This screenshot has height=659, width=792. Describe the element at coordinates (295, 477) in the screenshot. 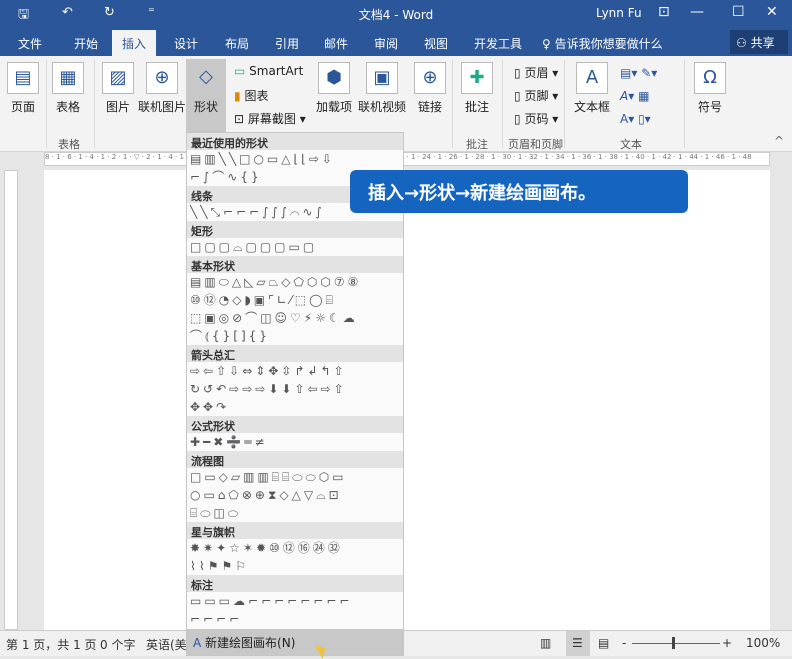

I see `shape-row: □▭◇▱▥▥⌸⌸⬭⬭⬡▭` at that location.